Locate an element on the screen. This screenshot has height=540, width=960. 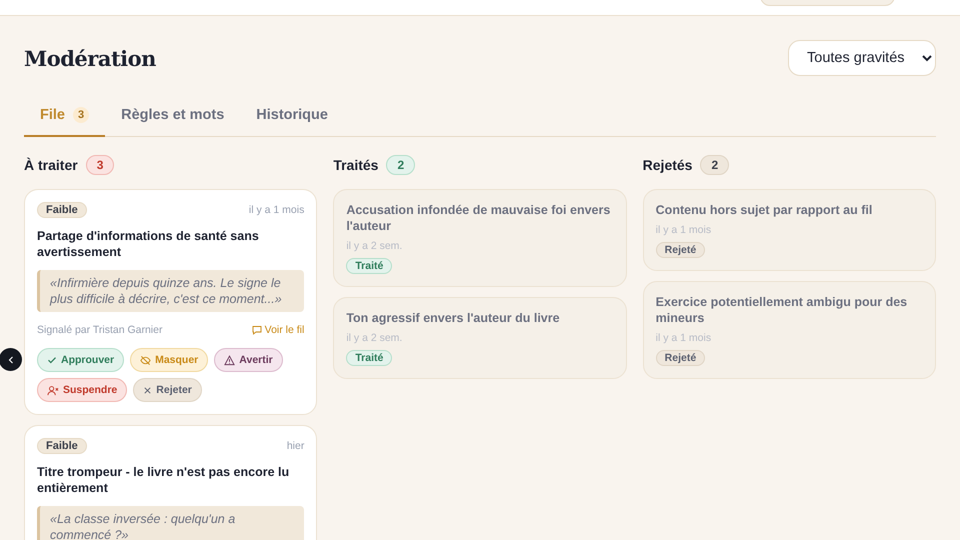
close-icon is located at coordinates (147, 390).